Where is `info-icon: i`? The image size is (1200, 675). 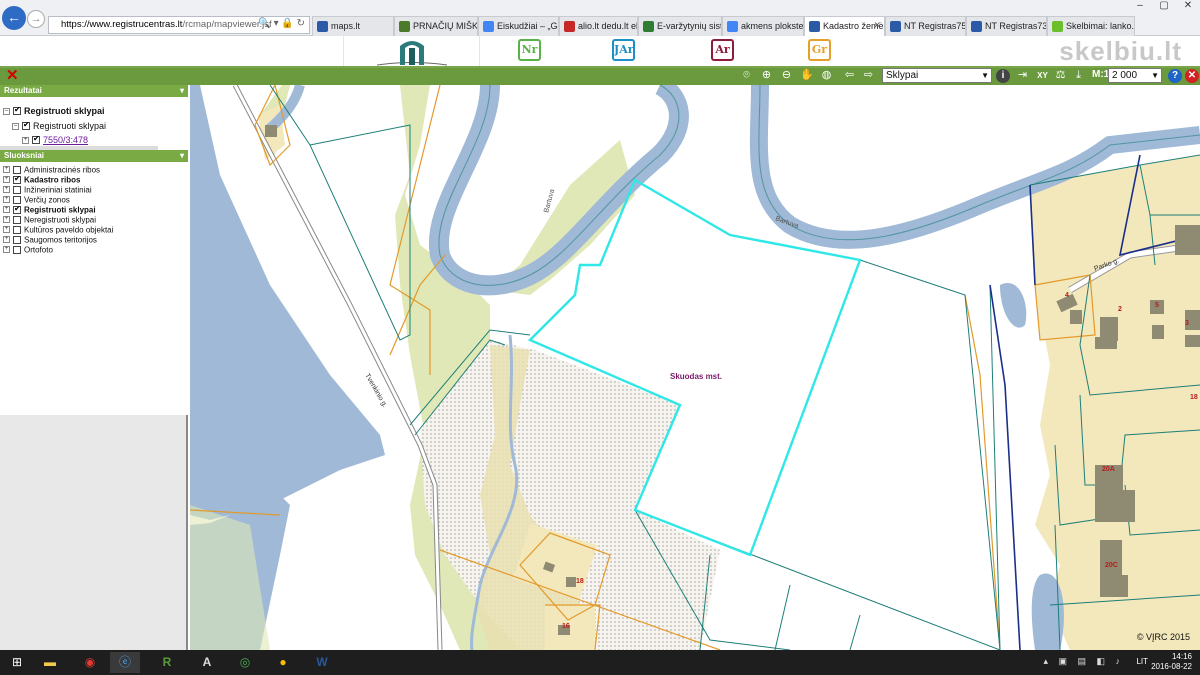 info-icon: i is located at coordinates (1003, 76).